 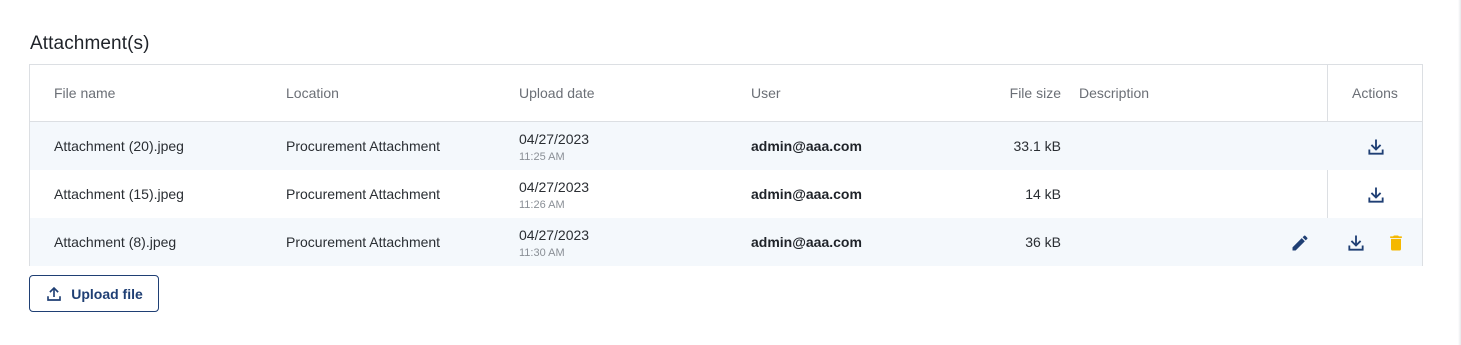 What do you see at coordinates (557, 93) in the screenshot?
I see `column-header-upload-date: Upload date` at bounding box center [557, 93].